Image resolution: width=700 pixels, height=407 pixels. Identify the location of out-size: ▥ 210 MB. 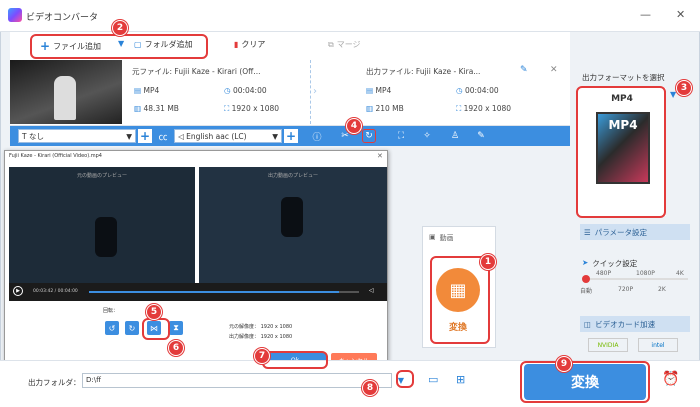
(385, 108).